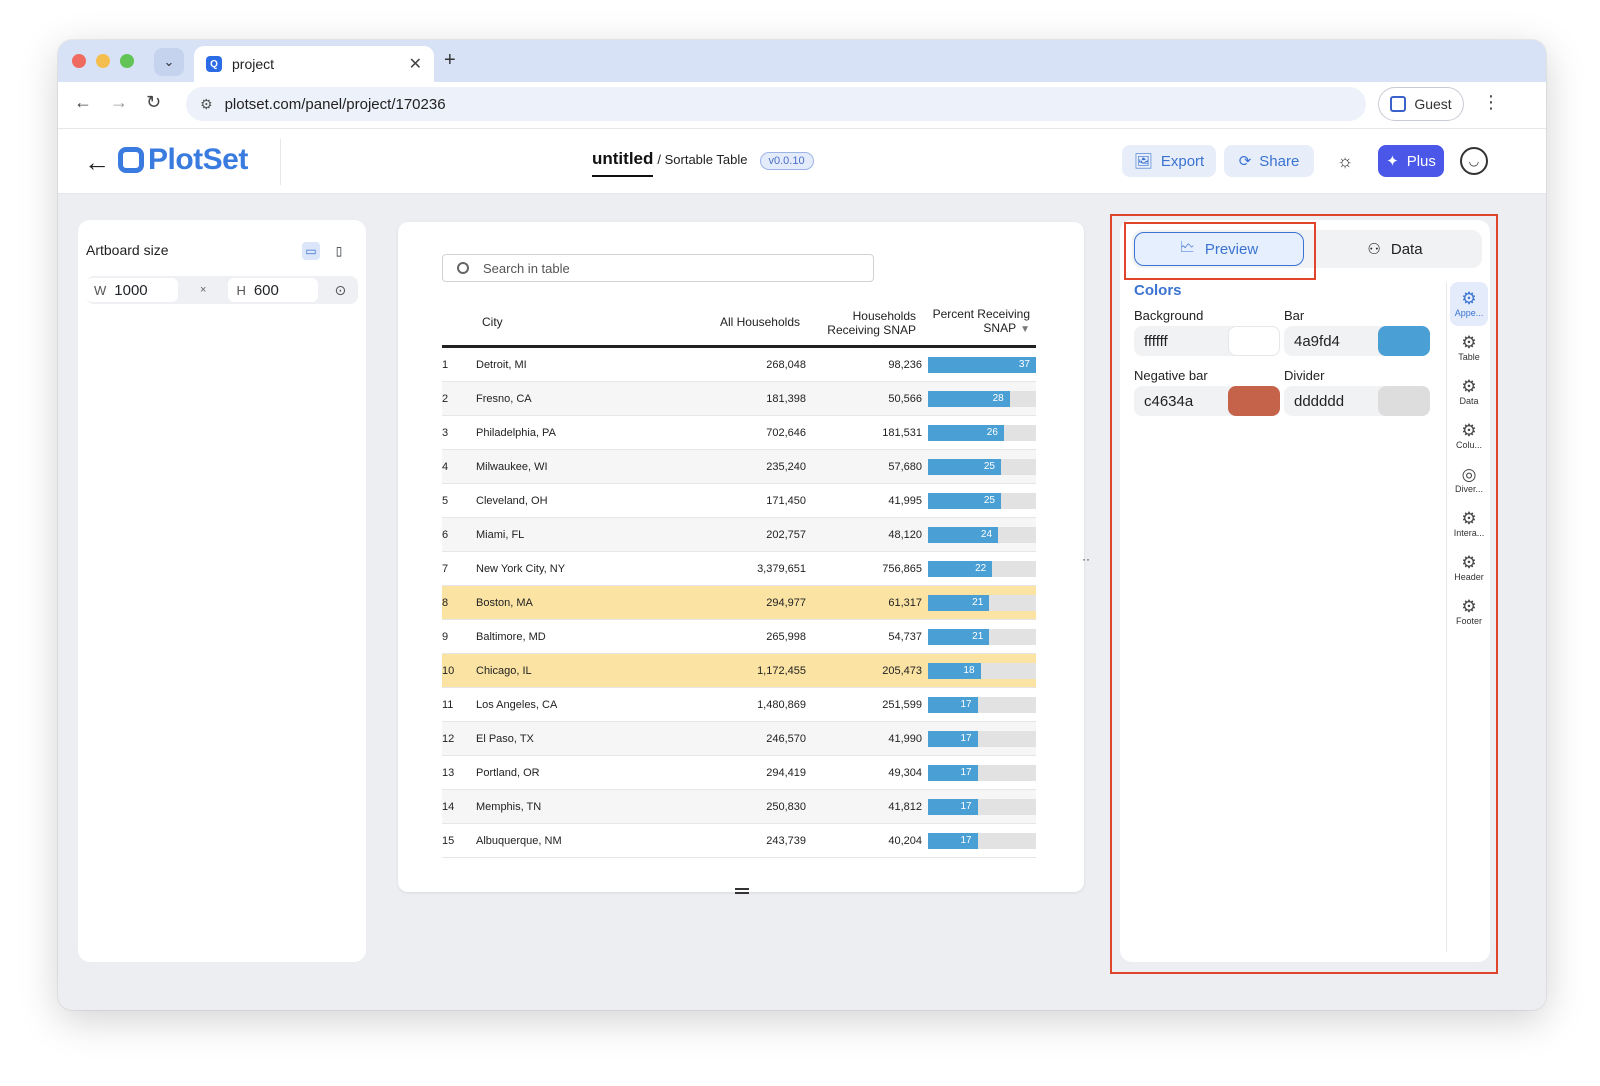 The height and width of the screenshot is (1086, 1600). What do you see at coordinates (241, 290) in the screenshot?
I see `height-label: H` at bounding box center [241, 290].